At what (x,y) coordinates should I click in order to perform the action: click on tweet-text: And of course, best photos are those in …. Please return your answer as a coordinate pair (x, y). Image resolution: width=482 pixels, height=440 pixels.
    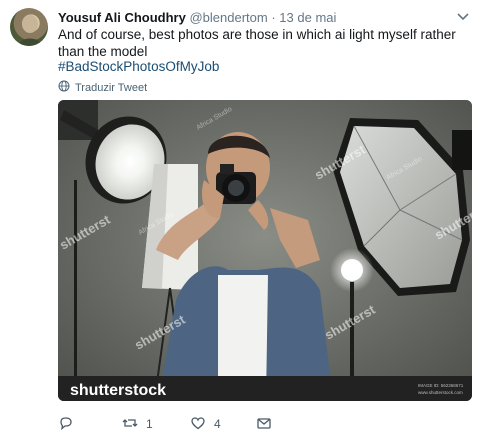
    Looking at the image, I should click on (257, 43).